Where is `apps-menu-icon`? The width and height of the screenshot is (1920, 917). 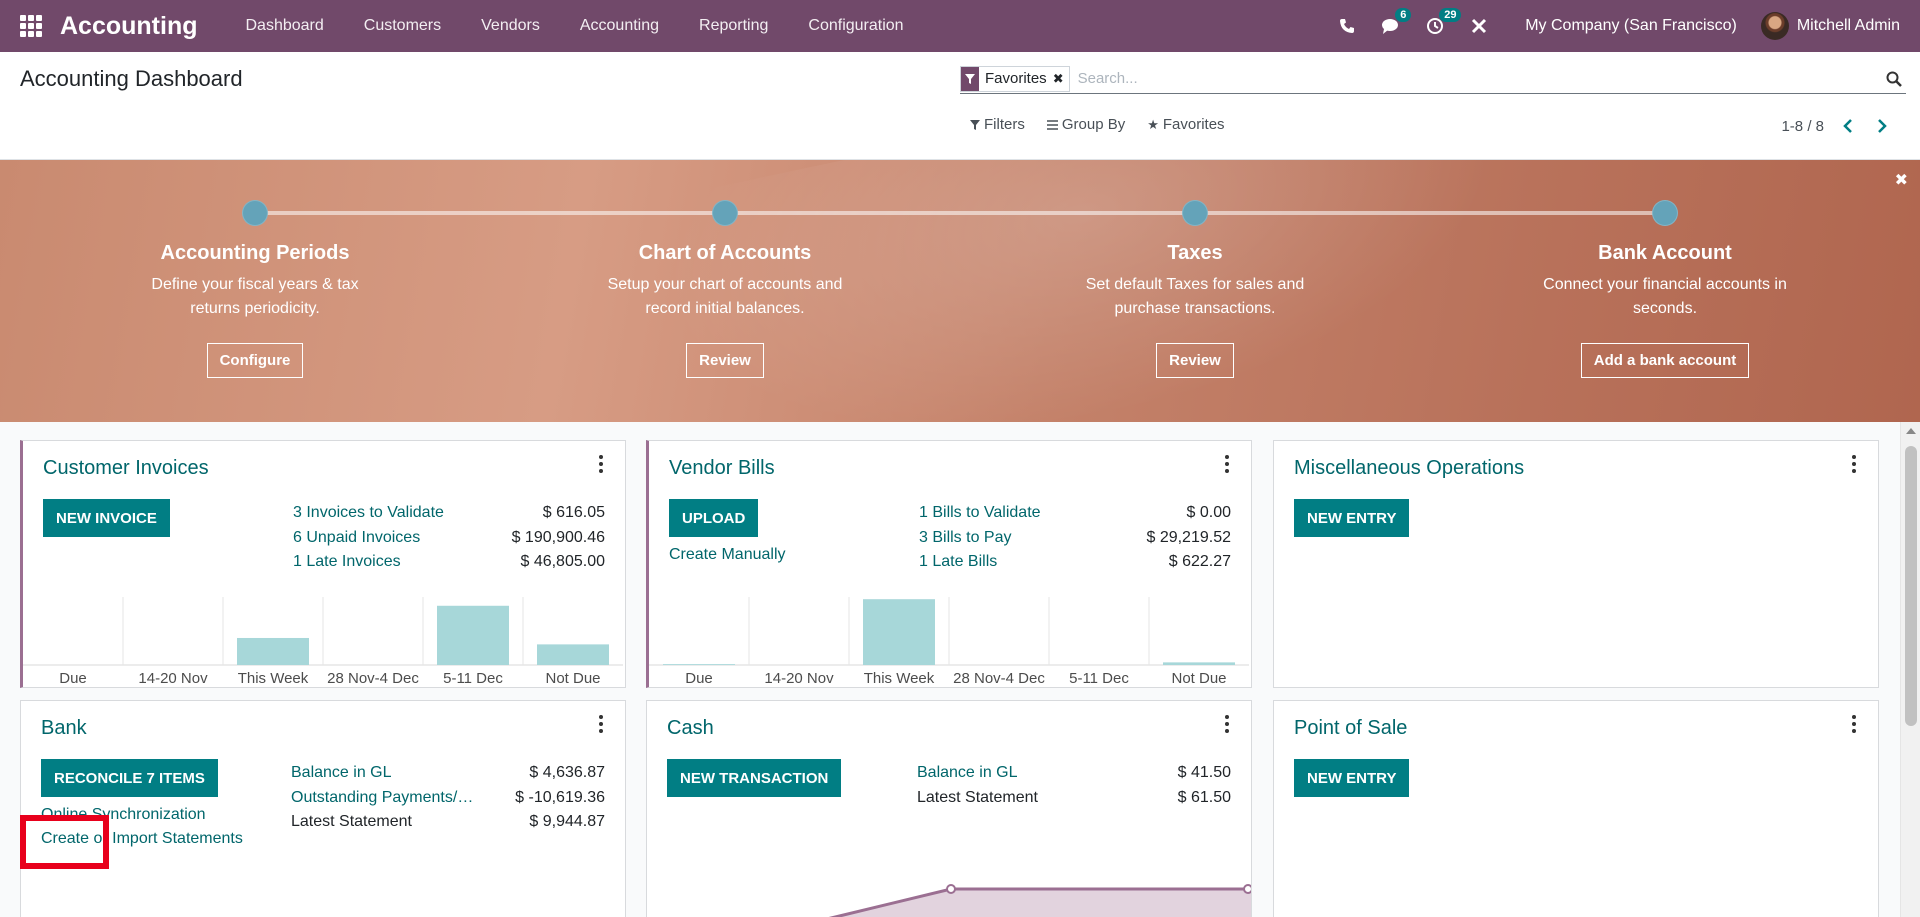
apps-menu-icon is located at coordinates (31, 26).